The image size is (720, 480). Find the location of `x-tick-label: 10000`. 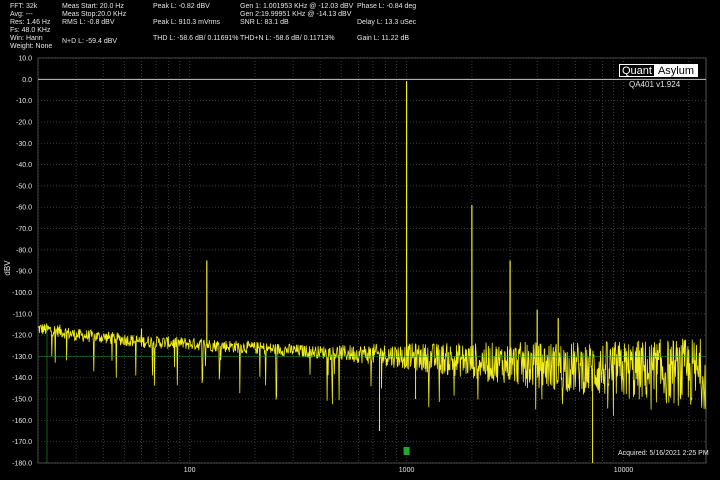

x-tick-label: 10000 is located at coordinates (624, 470).